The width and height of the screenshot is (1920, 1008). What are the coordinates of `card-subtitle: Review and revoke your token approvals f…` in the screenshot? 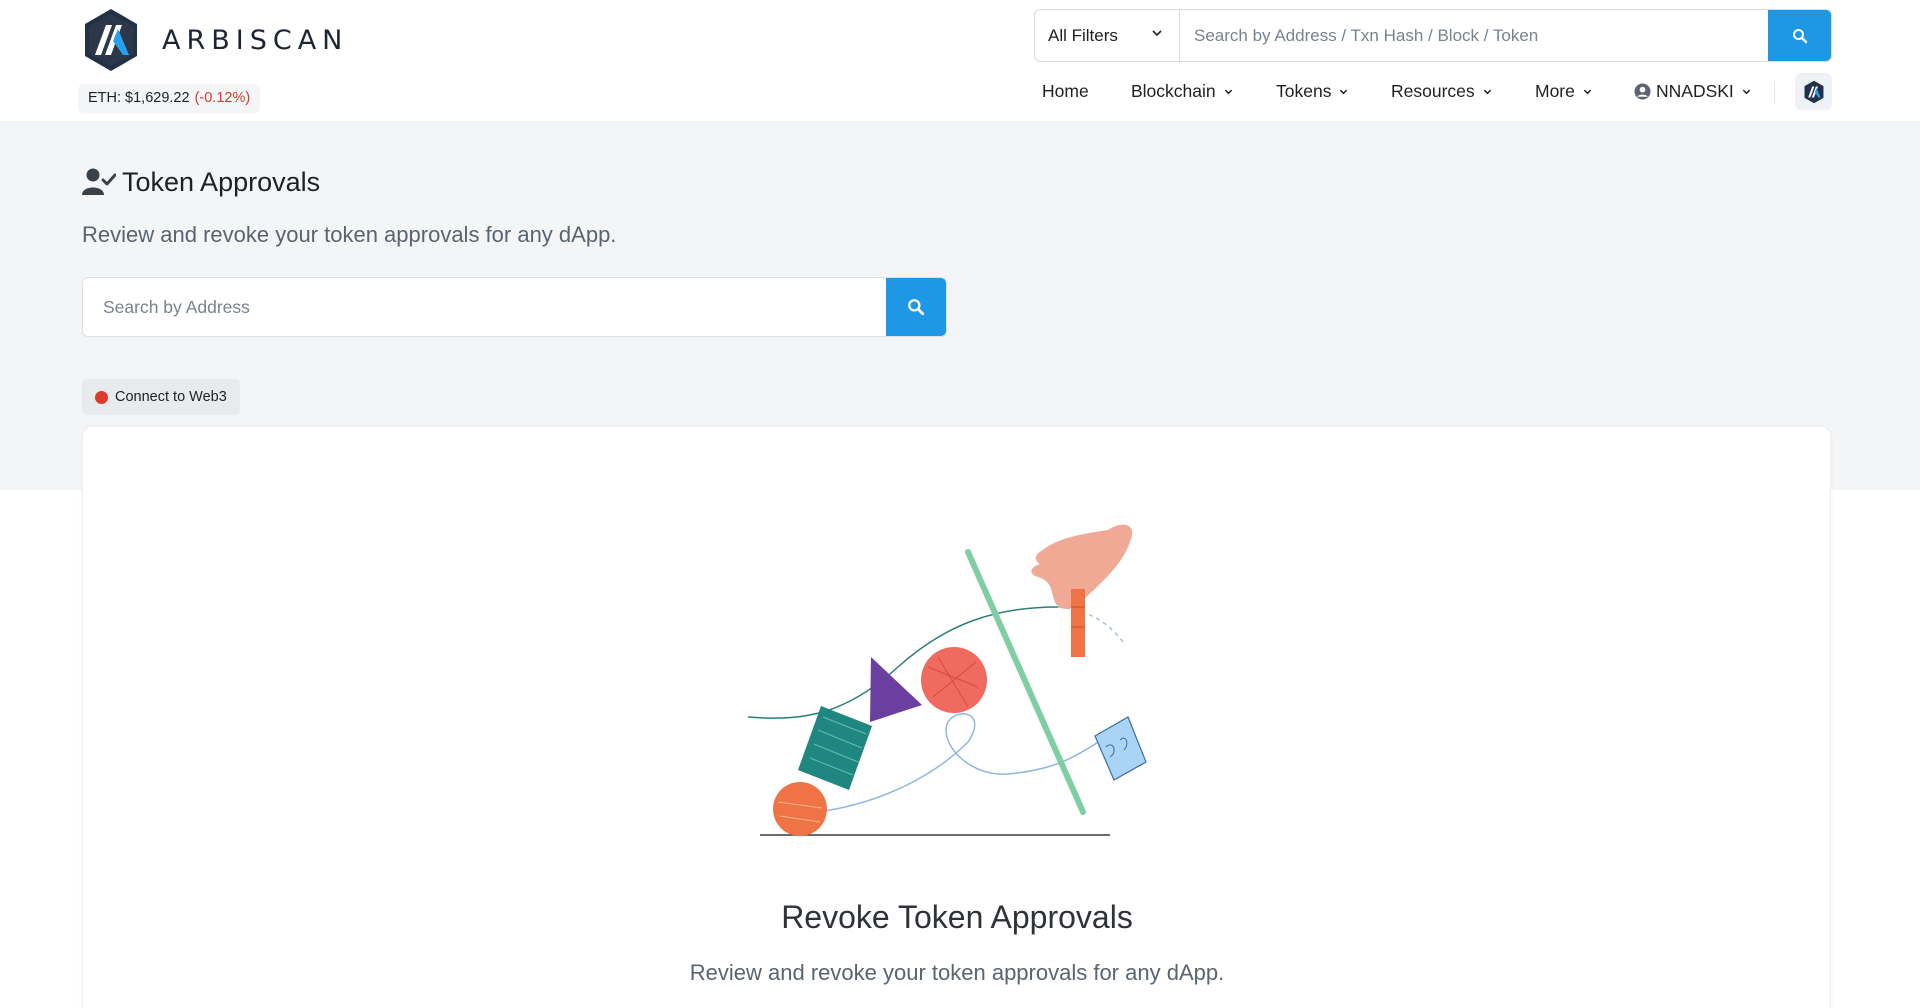 It's located at (957, 972).